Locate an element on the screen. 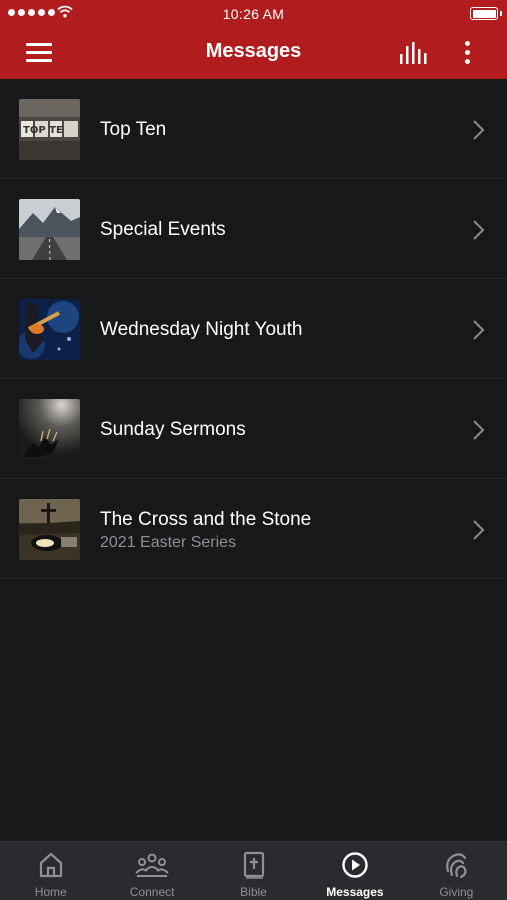  list-item-sunday-sermons: Sunday Sermons is located at coordinates (253, 429).